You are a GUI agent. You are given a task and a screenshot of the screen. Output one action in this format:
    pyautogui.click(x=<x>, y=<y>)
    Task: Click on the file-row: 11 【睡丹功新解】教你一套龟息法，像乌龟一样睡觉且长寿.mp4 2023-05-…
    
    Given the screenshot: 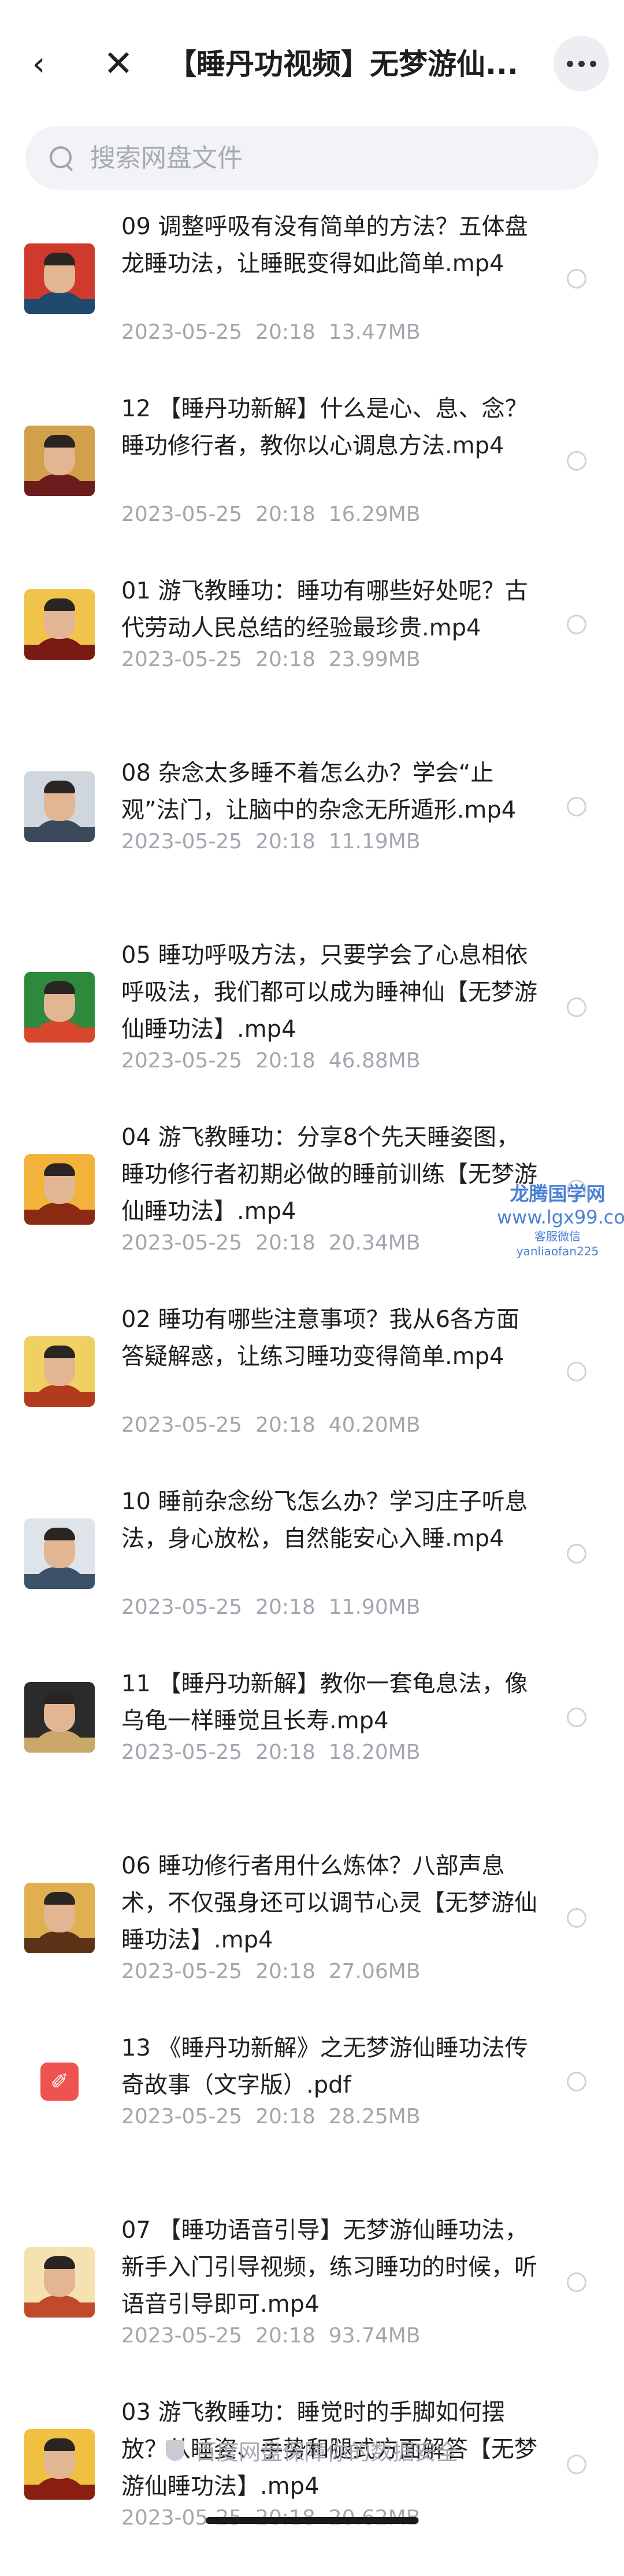 What is the action you would take?
    pyautogui.click(x=312, y=1756)
    